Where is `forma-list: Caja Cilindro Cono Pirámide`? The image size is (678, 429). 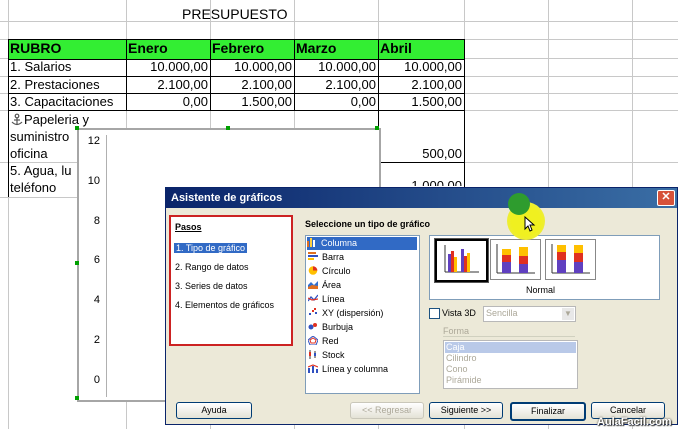 forma-list: Caja Cilindro Cono Pirámide is located at coordinates (510, 364).